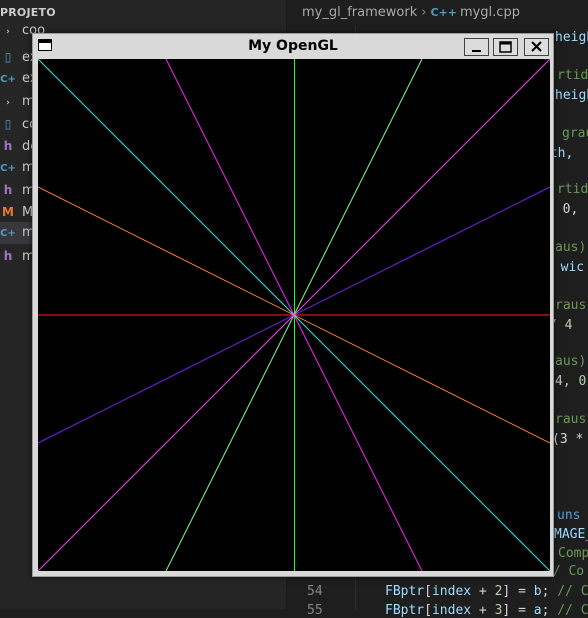 This screenshot has width=588, height=618. Describe the element at coordinates (569, 515) in the screenshot. I see `code-fragment: uns` at that location.